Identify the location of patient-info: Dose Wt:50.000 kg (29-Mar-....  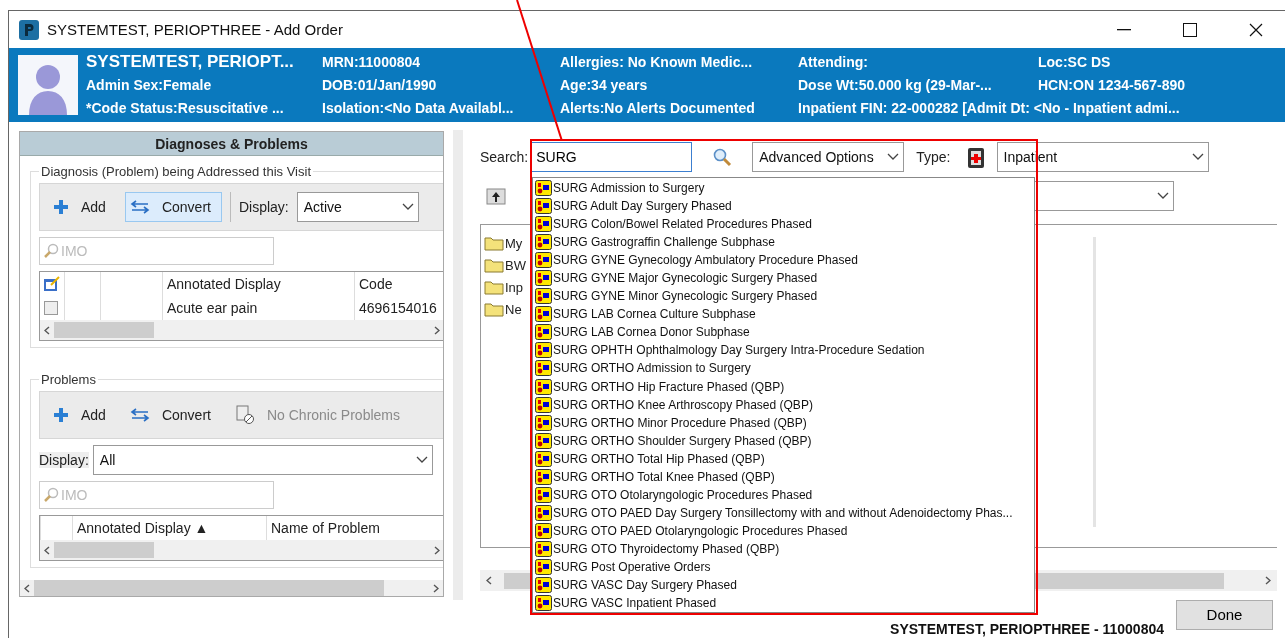
(895, 85).